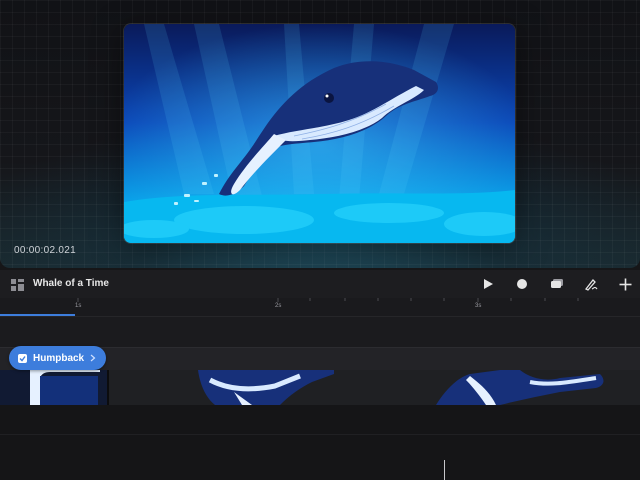  Describe the element at coordinates (93, 358) in the screenshot. I see `chevron-right-icon` at that location.